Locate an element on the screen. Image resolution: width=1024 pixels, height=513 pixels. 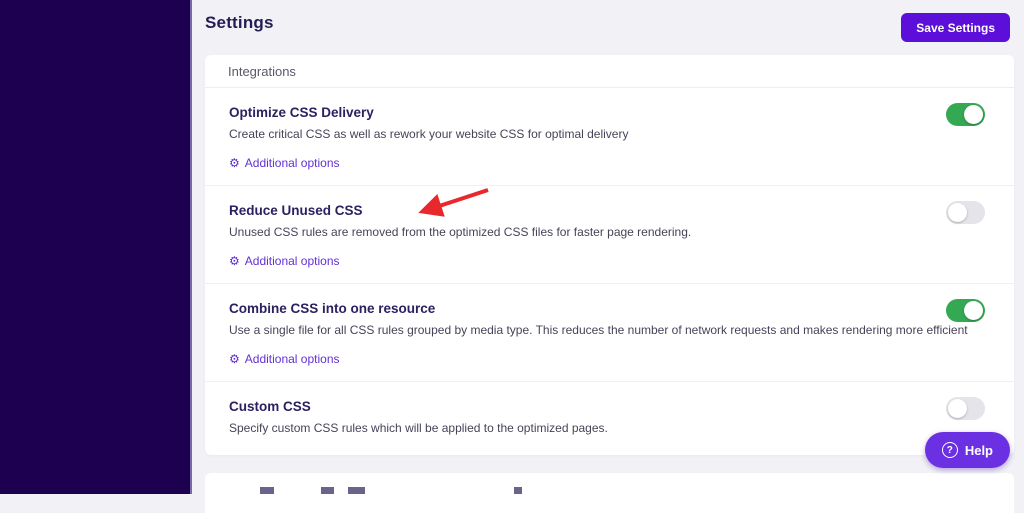
toggle-optimize-css-delivery is located at coordinates (965, 114).